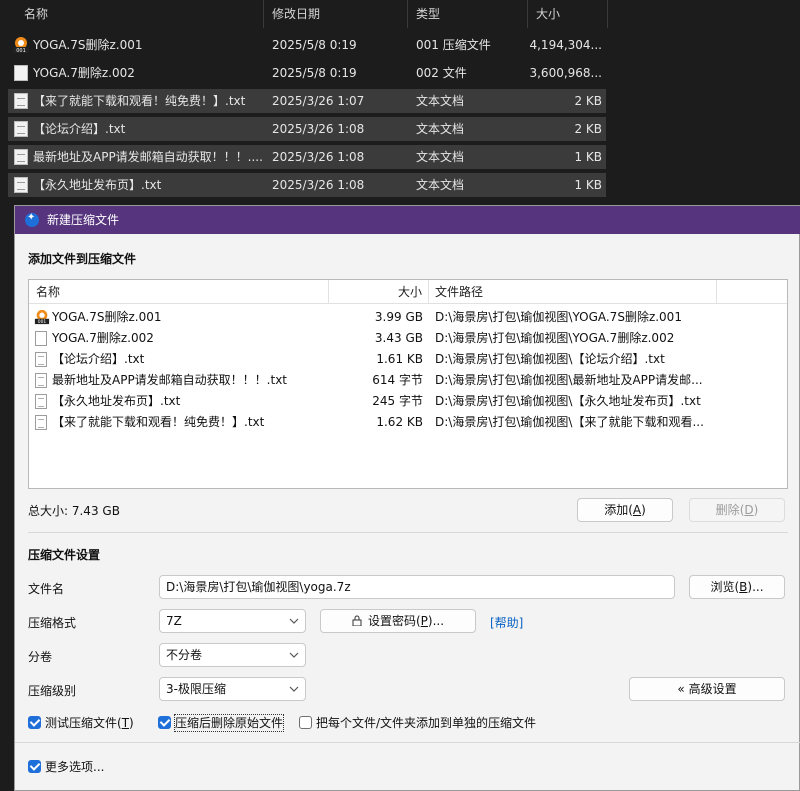 The image size is (800, 791). Describe the element at coordinates (399, 359) in the screenshot. I see `file-size: 1.61 KB` at that location.